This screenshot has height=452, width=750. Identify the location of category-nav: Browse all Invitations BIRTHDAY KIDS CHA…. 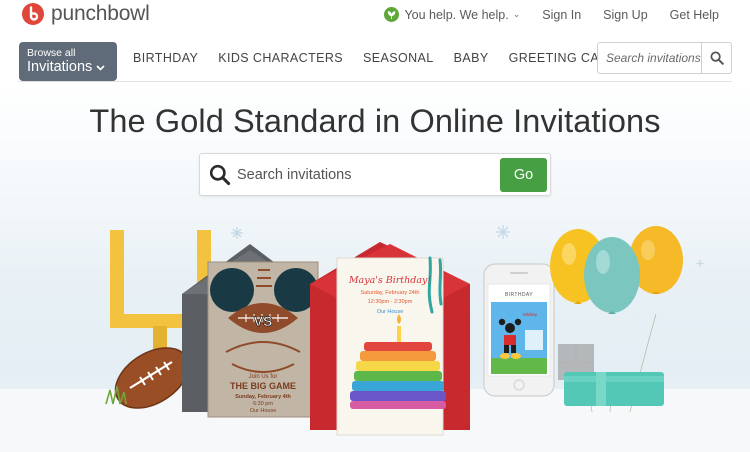
(375, 58).